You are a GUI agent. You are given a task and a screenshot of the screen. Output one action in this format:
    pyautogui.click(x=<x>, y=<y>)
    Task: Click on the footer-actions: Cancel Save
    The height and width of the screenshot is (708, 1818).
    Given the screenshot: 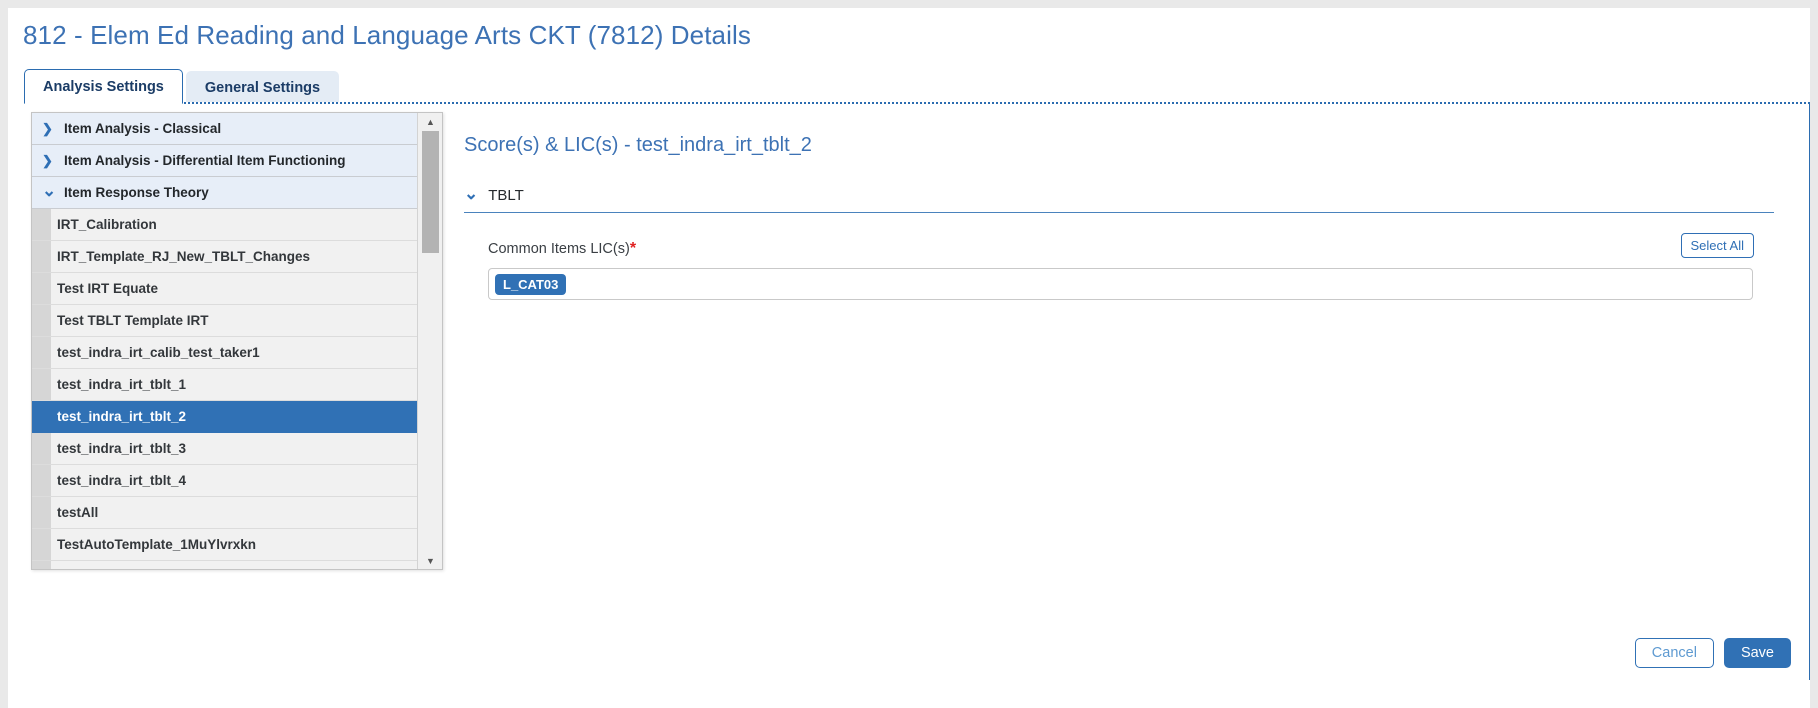 What is the action you would take?
    pyautogui.click(x=1712, y=652)
    